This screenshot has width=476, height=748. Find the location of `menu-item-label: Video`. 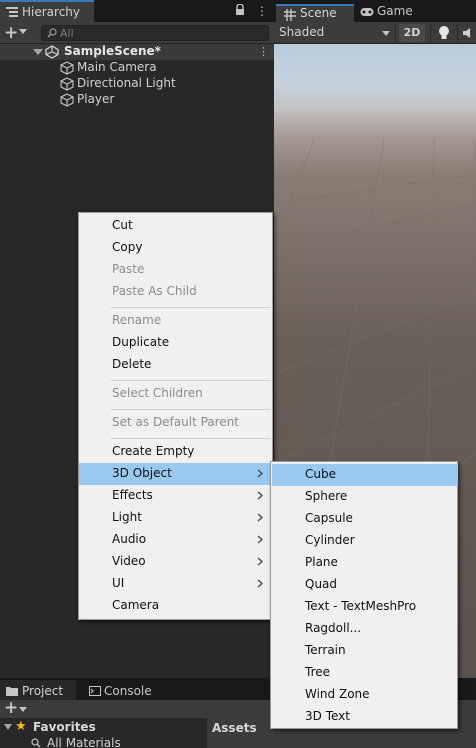

menu-item-label: Video is located at coordinates (129, 561).